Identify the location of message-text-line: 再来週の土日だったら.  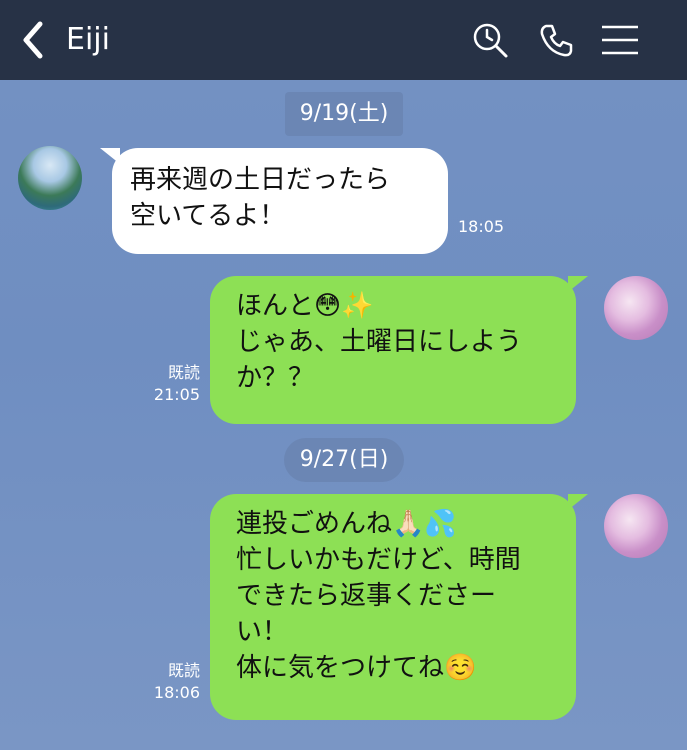
(260, 180).